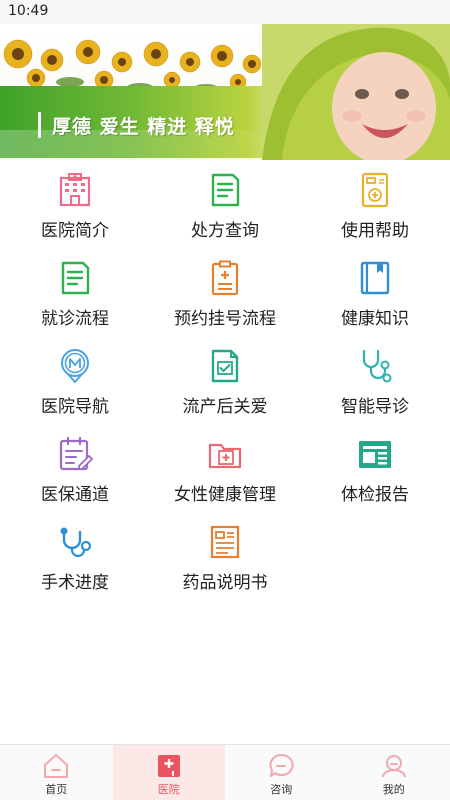 The height and width of the screenshot is (800, 450). What do you see at coordinates (168, 766) in the screenshot?
I see `hospital-icon` at bounding box center [168, 766].